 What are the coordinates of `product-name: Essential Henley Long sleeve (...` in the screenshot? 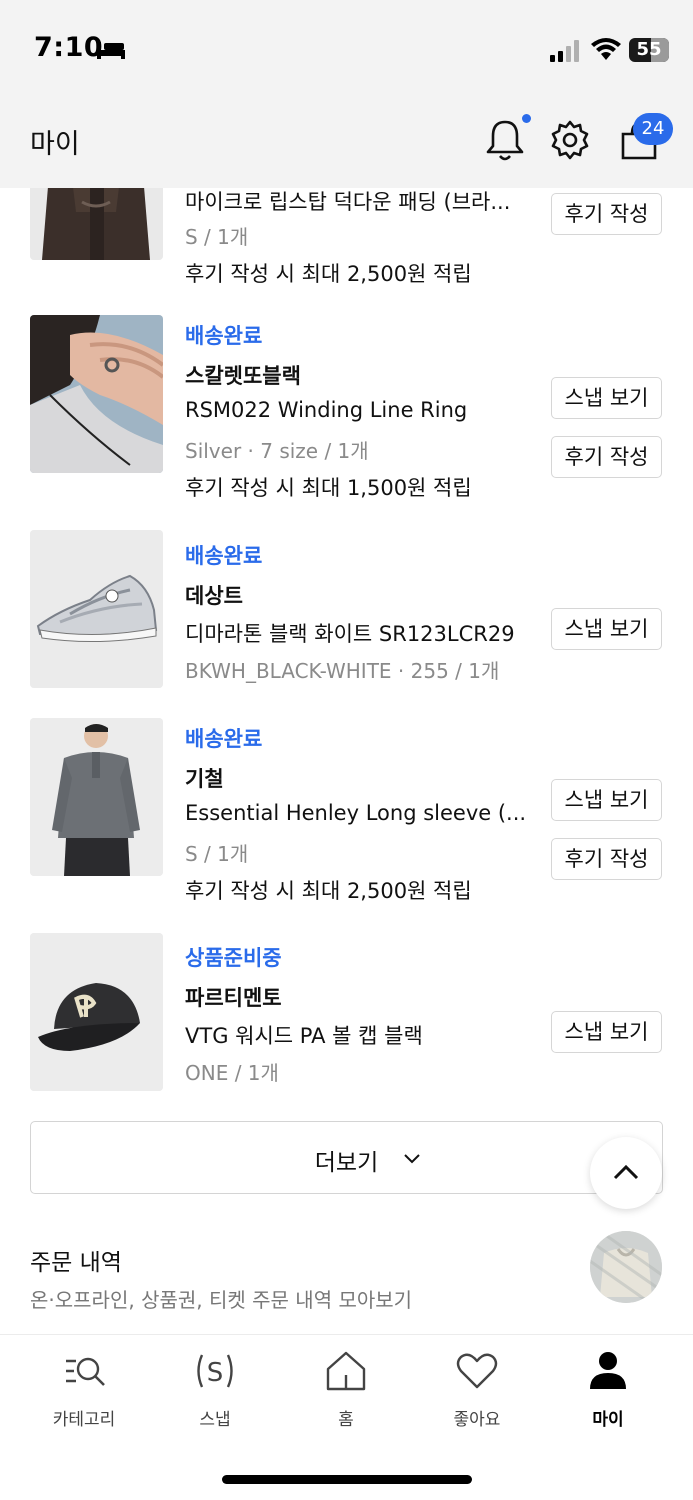 It's located at (360, 813).